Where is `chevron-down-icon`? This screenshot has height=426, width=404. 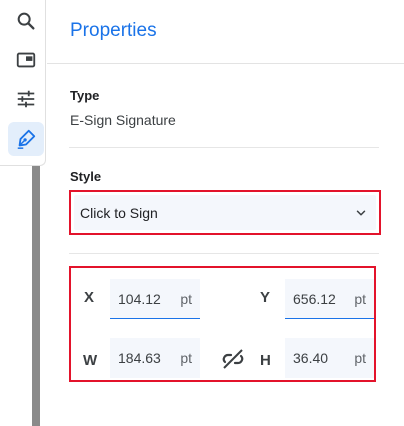
chevron-down-icon is located at coordinates (361, 212).